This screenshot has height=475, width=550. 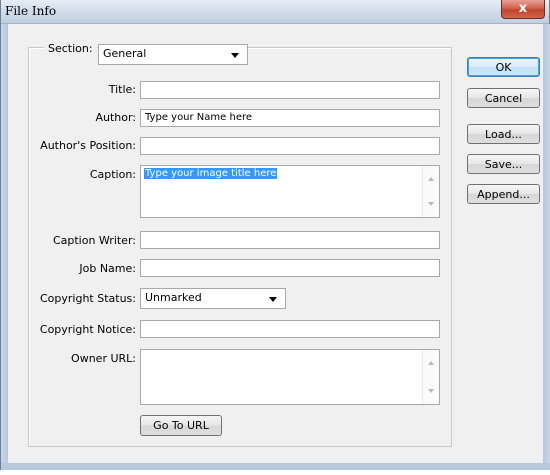 I want to click on author-field: Type your Name here, so click(x=290, y=118).